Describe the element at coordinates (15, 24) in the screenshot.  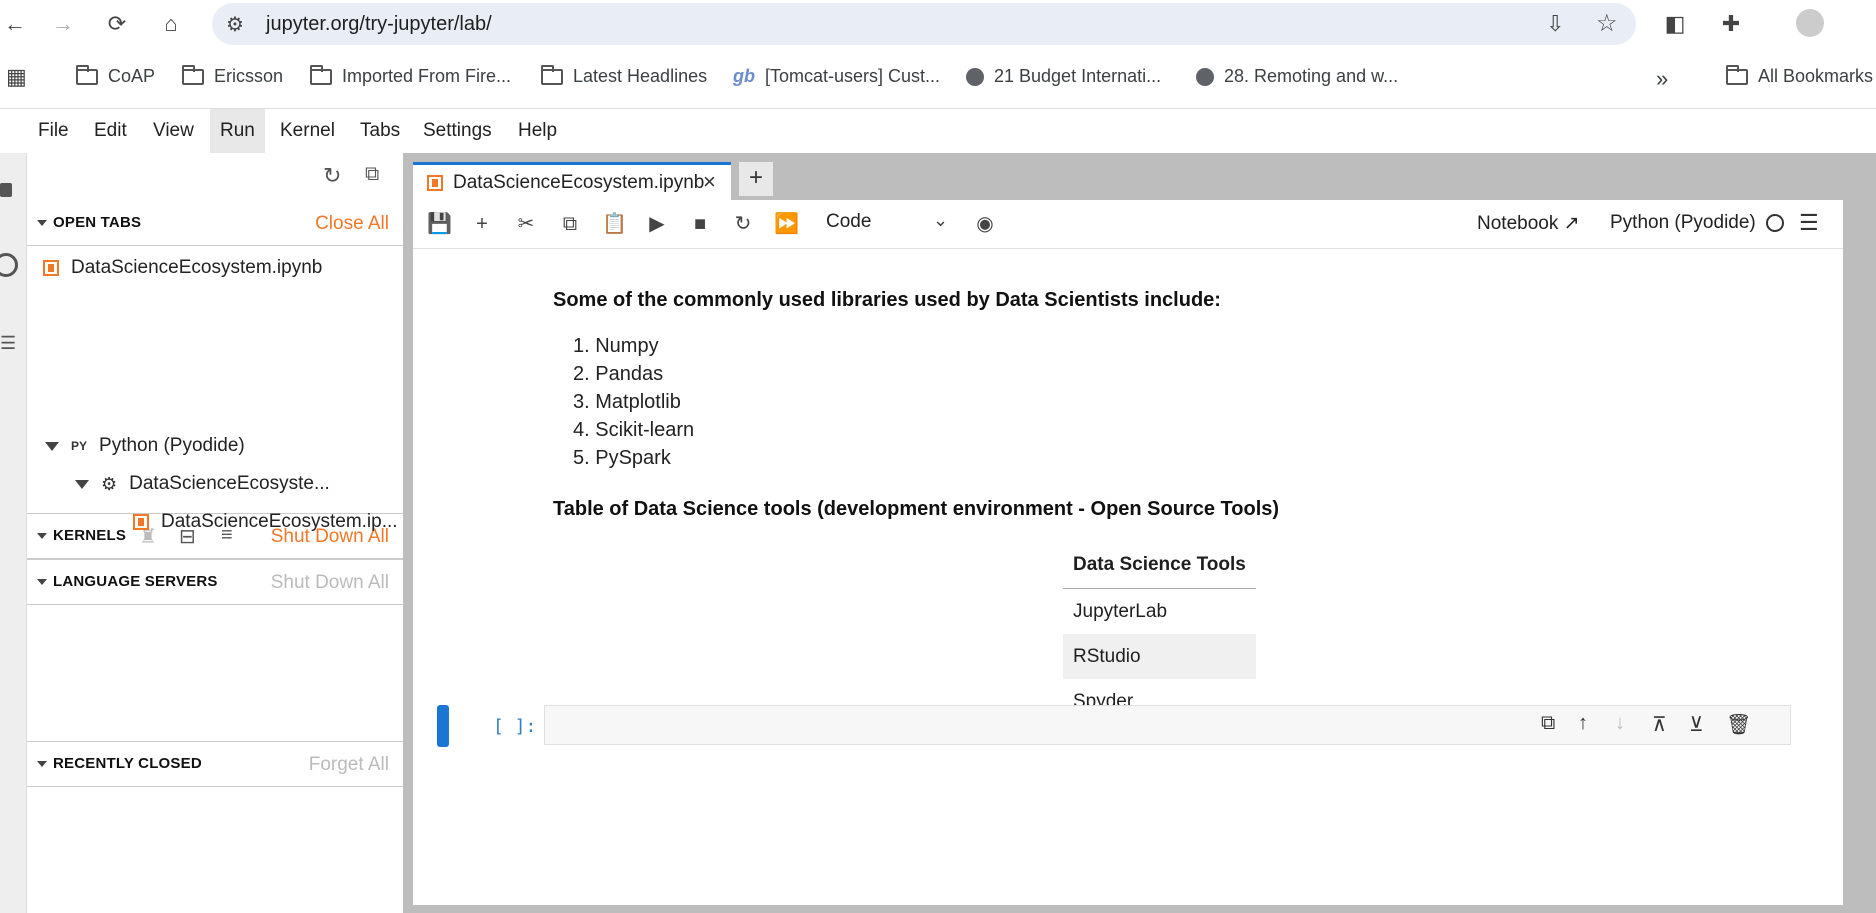
I see `back-icon: ←` at that location.